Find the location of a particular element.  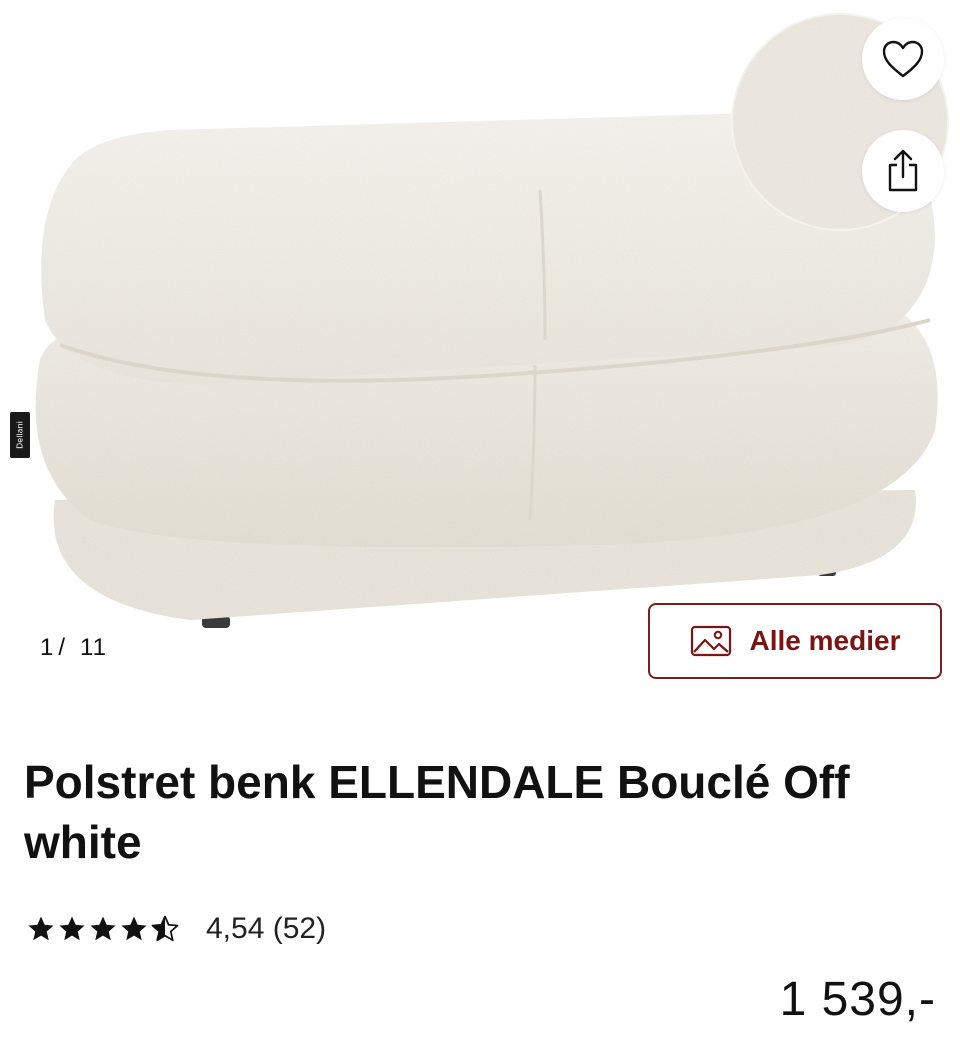

image-counter: 1/ 11 is located at coordinates (73, 648).